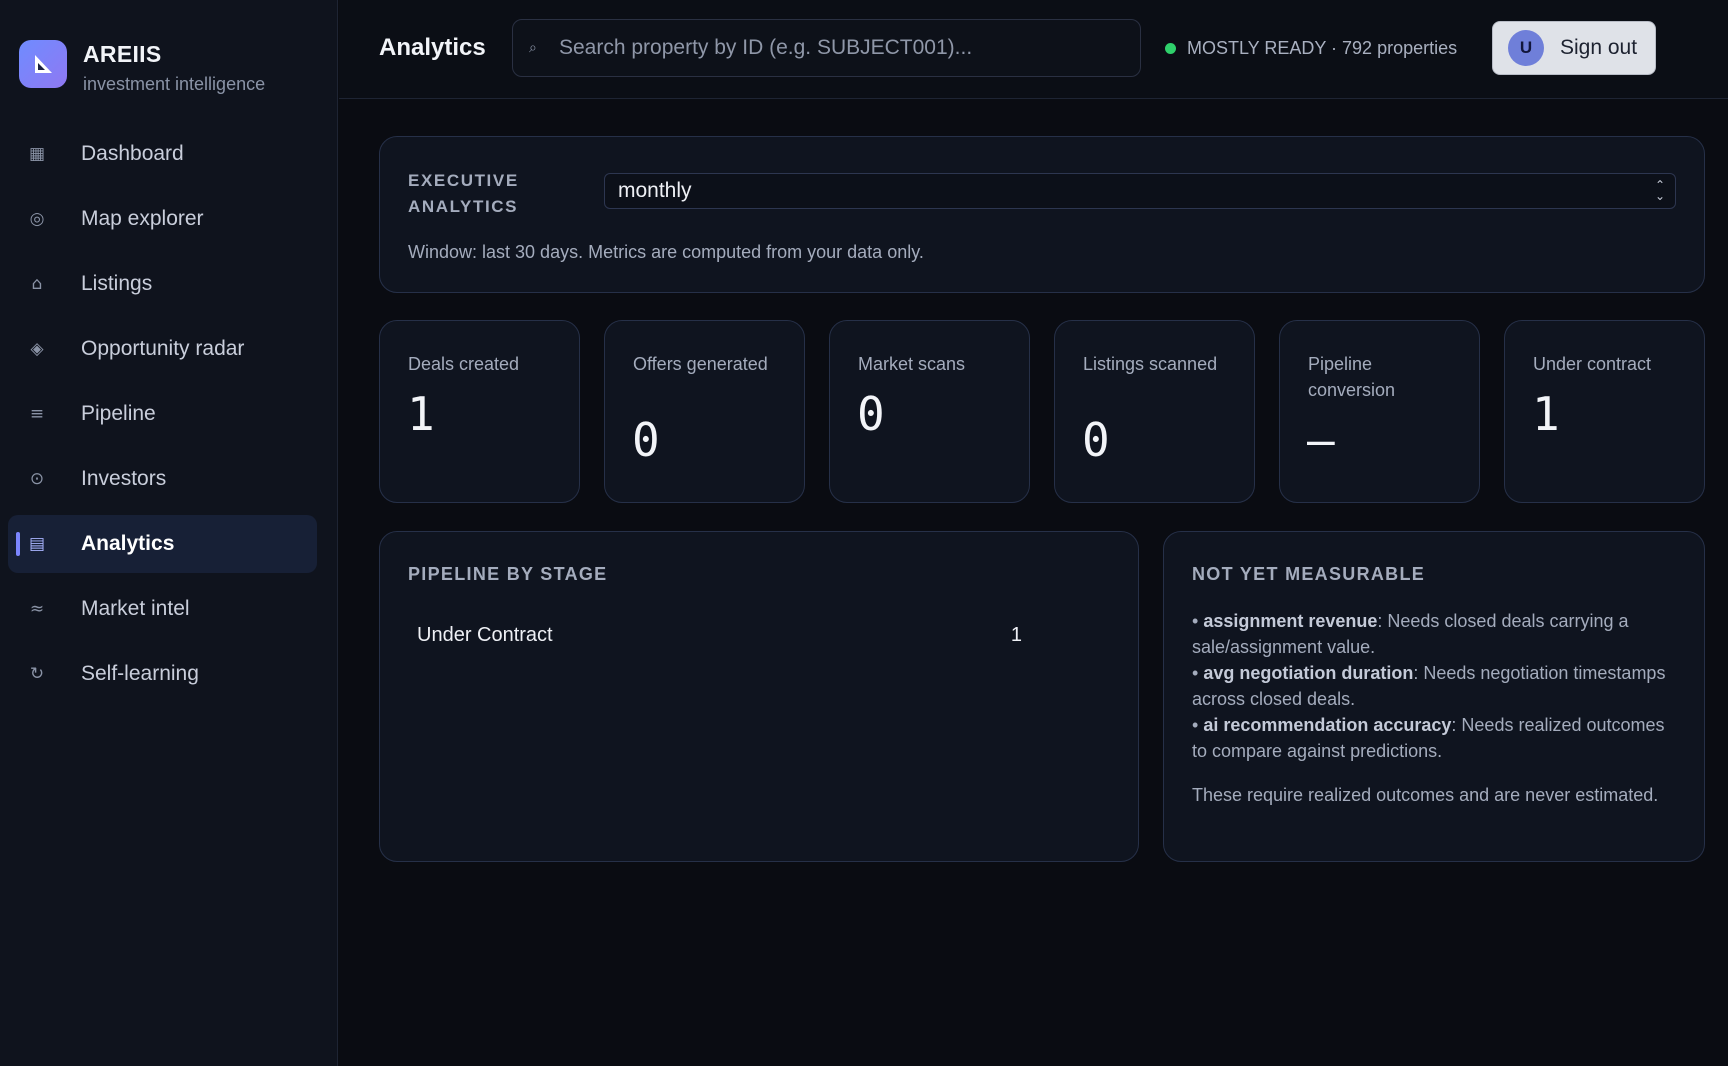 Image resolution: width=1728 pixels, height=1066 pixels. What do you see at coordinates (162, 414) in the screenshot?
I see `sidebar-item-pipeline: ≡ Pipeline` at bounding box center [162, 414].